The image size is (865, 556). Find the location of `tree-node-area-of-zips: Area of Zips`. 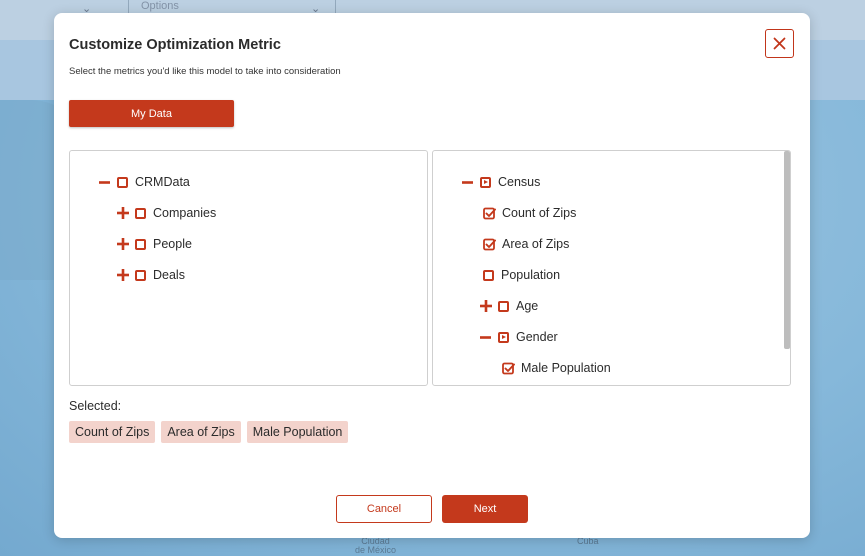

tree-node-area-of-zips: Area of Zips is located at coordinates (526, 244).